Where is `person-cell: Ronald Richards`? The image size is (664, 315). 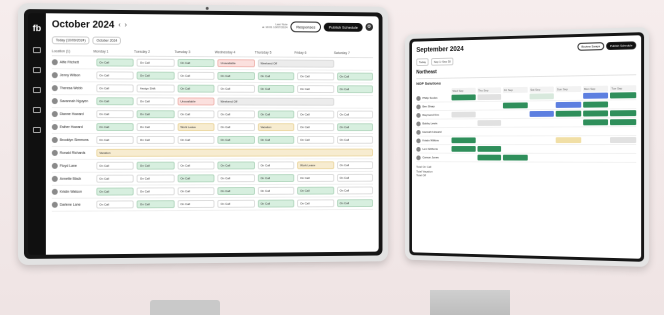
person-cell: Ronald Richards is located at coordinates (72, 152).